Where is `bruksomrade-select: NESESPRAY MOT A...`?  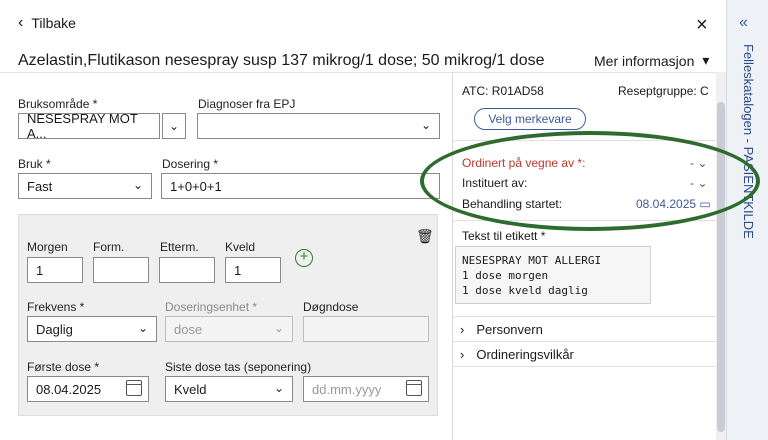
bruksomrade-select: NESESPRAY MOT A... is located at coordinates (89, 126).